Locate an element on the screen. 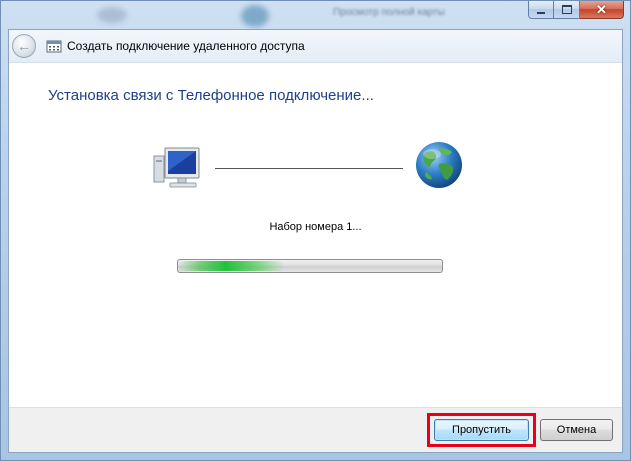 This screenshot has height=461, width=631. minimize-icon is located at coordinates (541, 12).